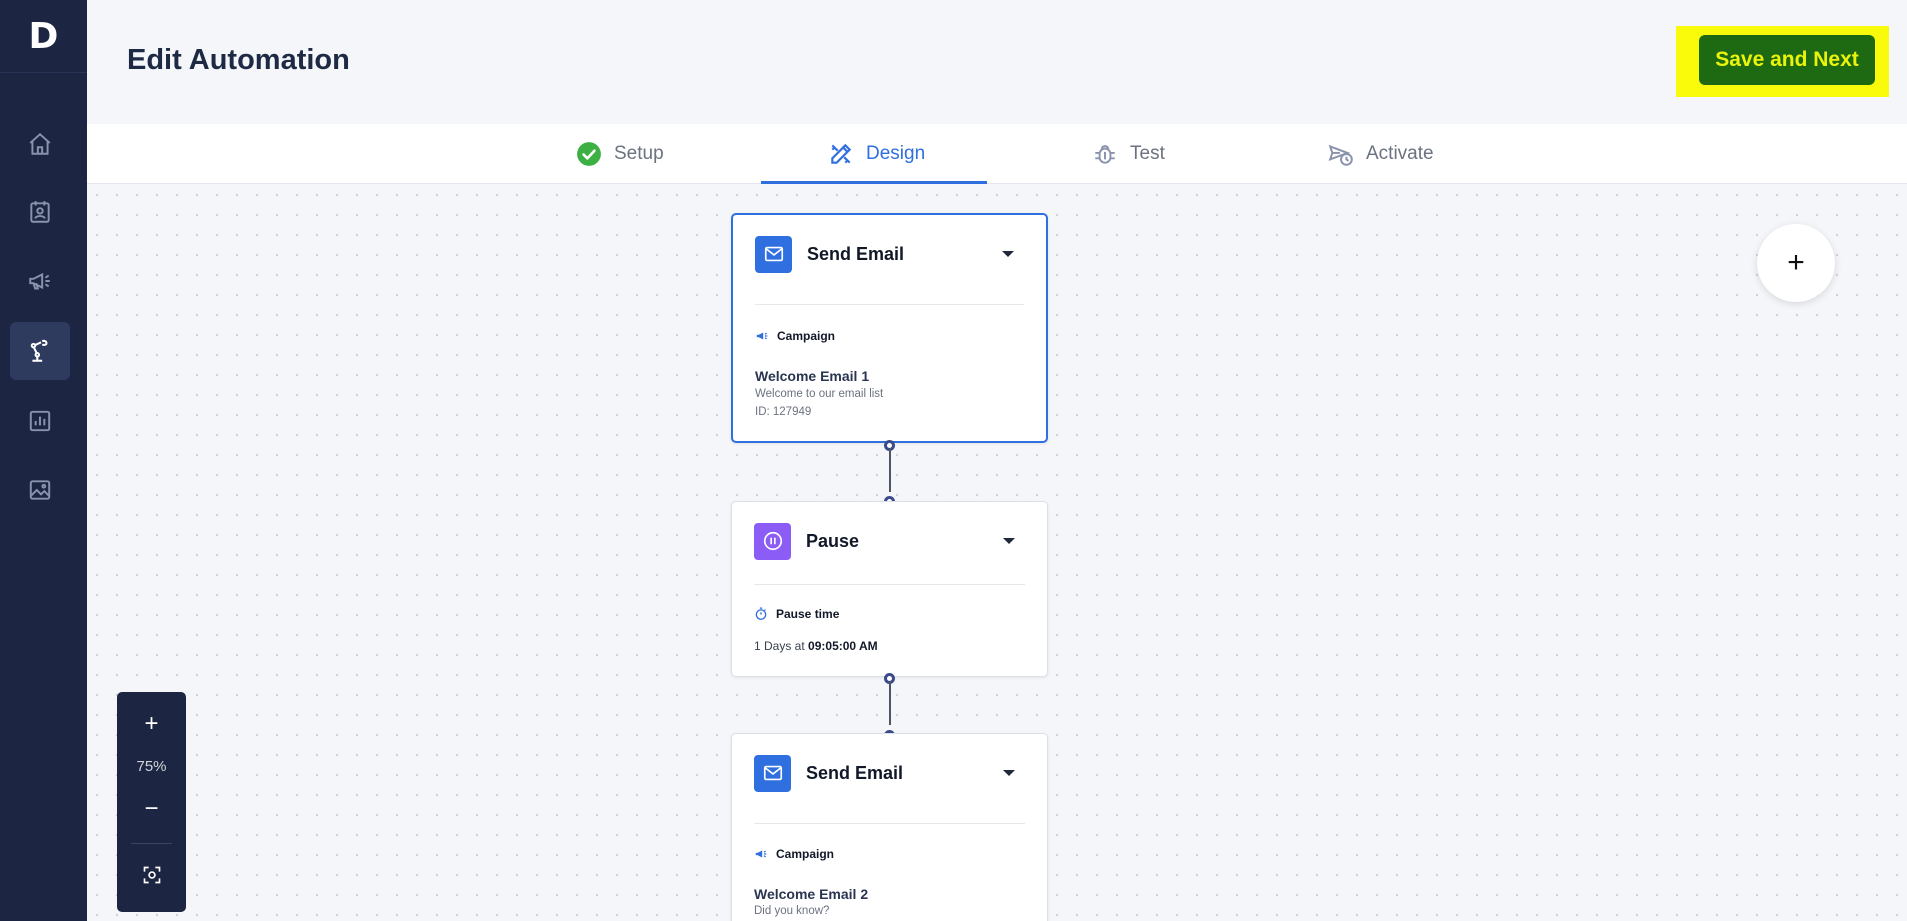 The image size is (1907, 921). I want to click on sidebar: D, so click(43, 460).